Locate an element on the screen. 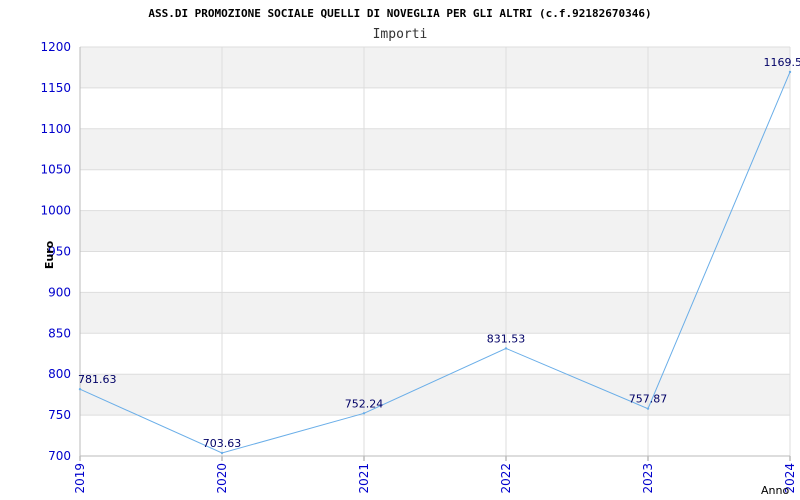 The height and width of the screenshot is (500, 800). y-tick-label: 1050 is located at coordinates (55, 170).